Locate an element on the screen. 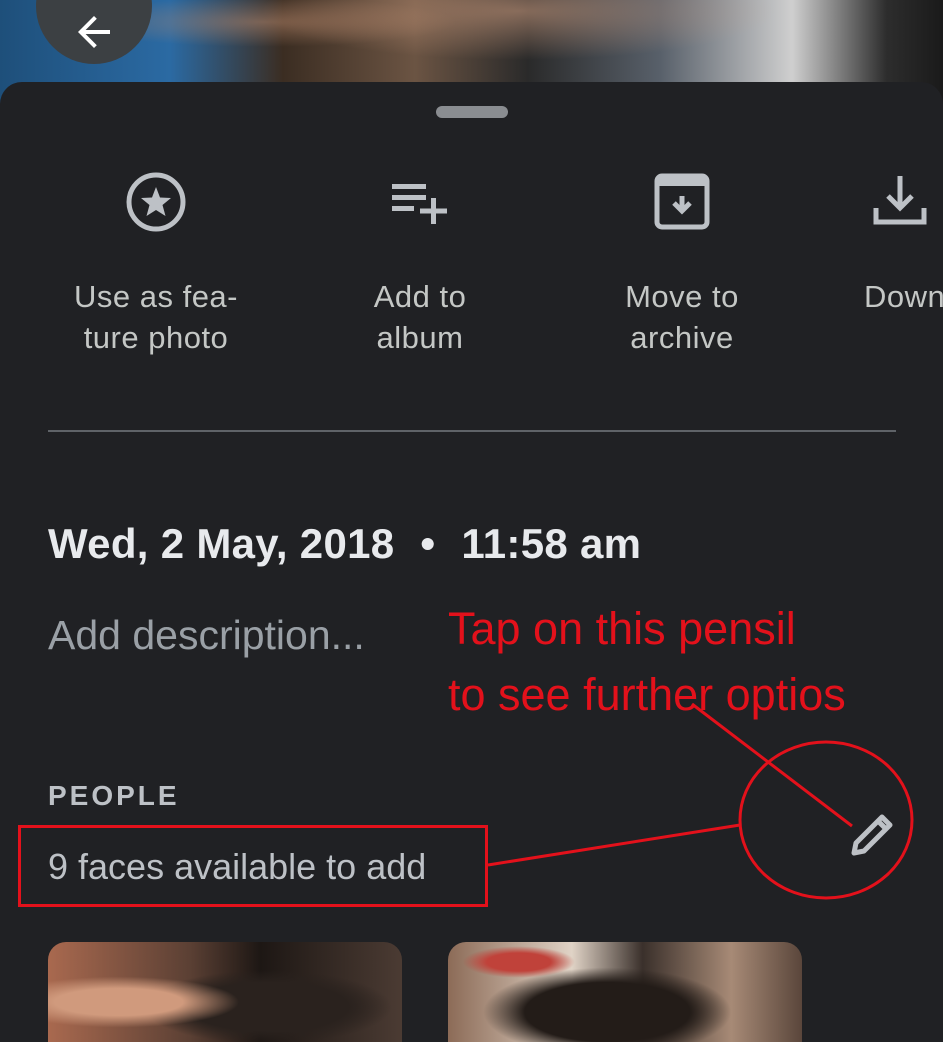  annotation-shapes is located at coordinates (700, 801).